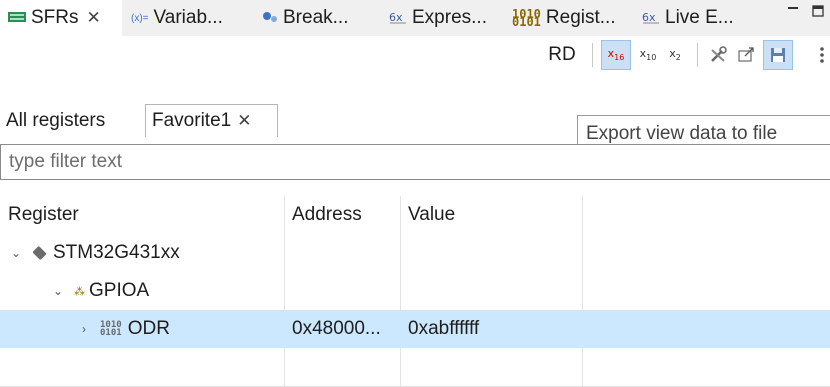 This screenshot has width=830, height=387. Describe the element at coordinates (39, 253) in the screenshot. I see `chip-icon` at that location.